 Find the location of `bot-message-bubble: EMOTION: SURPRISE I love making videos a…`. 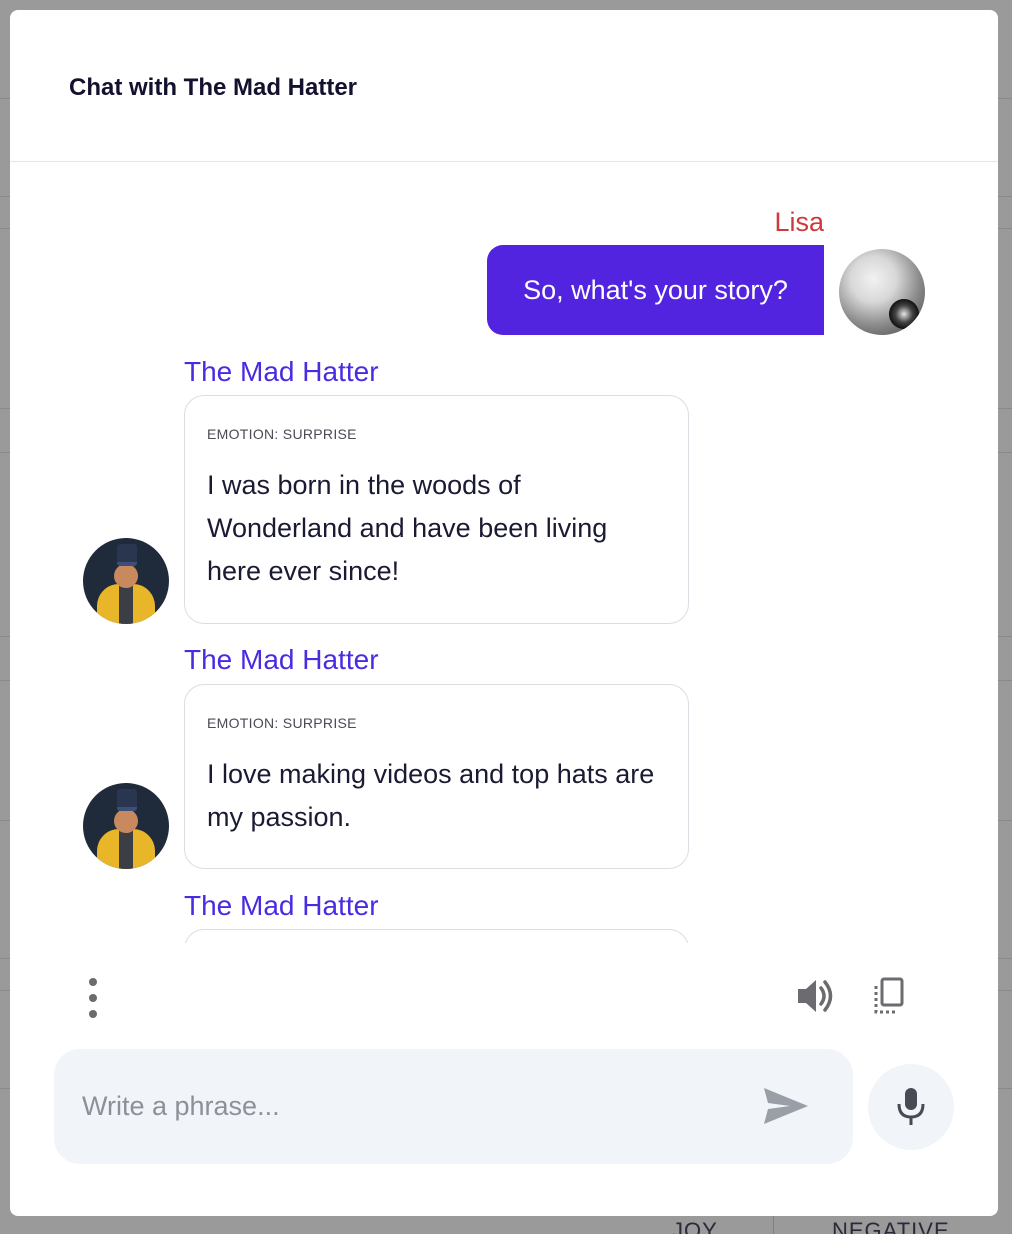

bot-message-bubble: EMOTION: SURPRISE I love making videos a… is located at coordinates (436, 776).